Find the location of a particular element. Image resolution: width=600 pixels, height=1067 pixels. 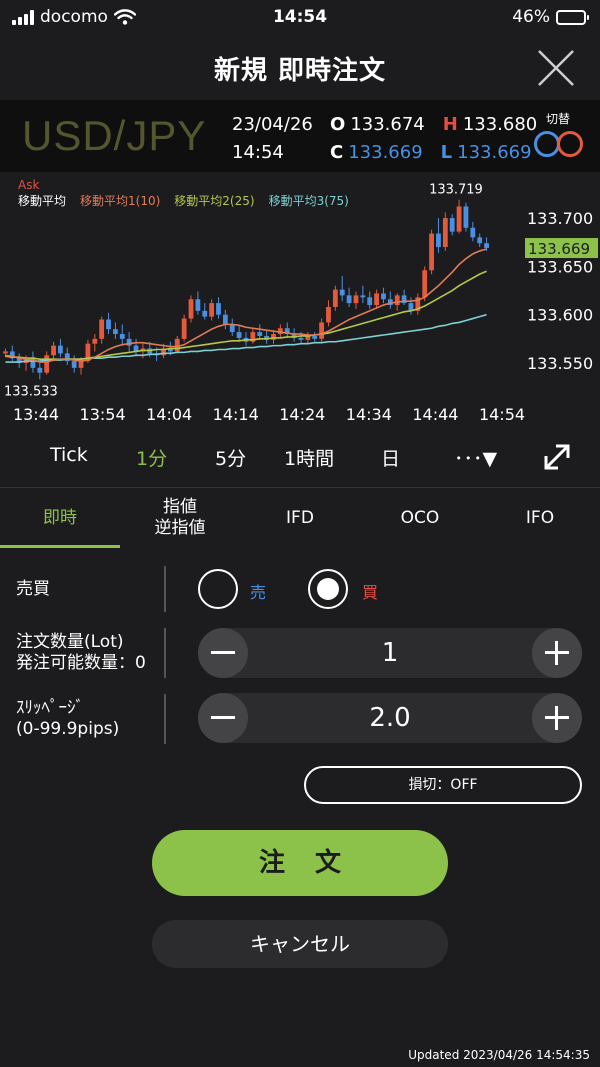

tab-ifd: IFD is located at coordinates (300, 518).